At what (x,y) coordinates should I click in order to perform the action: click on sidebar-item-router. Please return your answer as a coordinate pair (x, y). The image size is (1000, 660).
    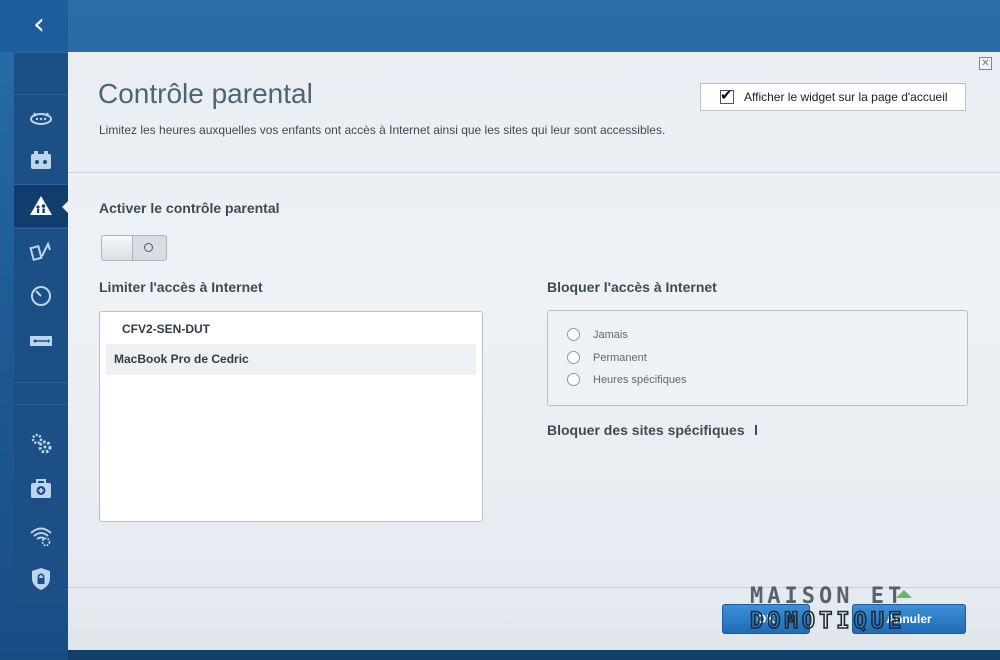
    Looking at the image, I should click on (41, 117).